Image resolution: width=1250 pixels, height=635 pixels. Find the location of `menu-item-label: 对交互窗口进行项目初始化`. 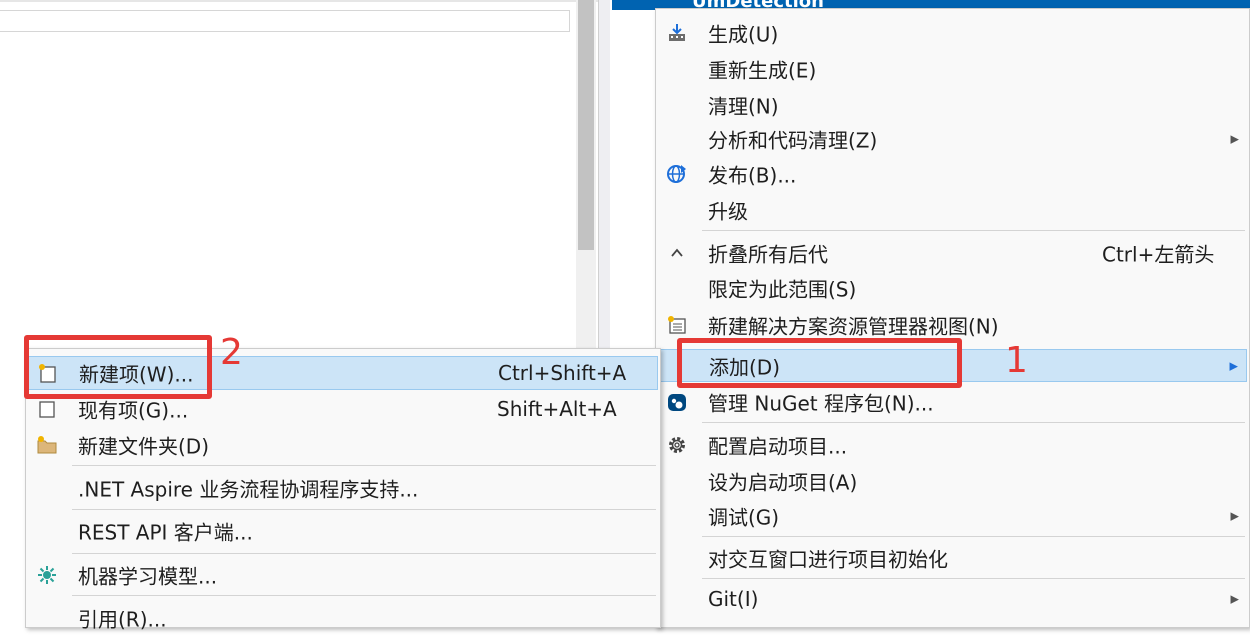

menu-item-label: 对交互窗口进行项目初始化 is located at coordinates (828, 559).